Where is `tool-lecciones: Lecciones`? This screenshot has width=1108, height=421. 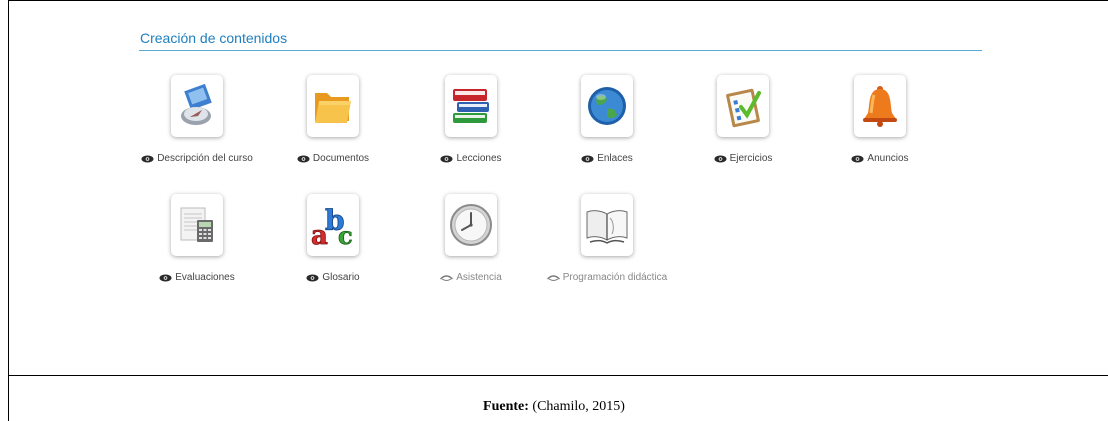
tool-lecciones: Lecciones is located at coordinates (471, 119).